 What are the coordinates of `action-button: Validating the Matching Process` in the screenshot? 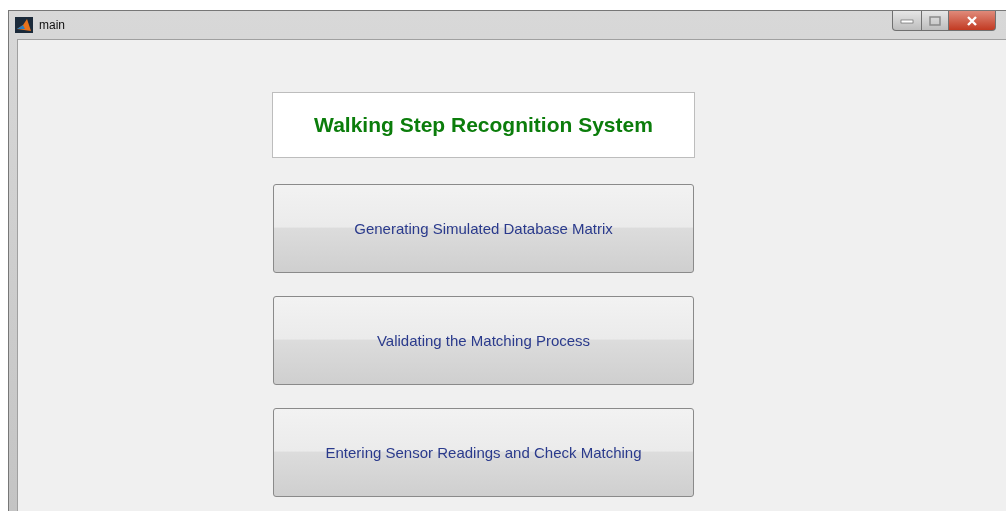 It's located at (483, 340).